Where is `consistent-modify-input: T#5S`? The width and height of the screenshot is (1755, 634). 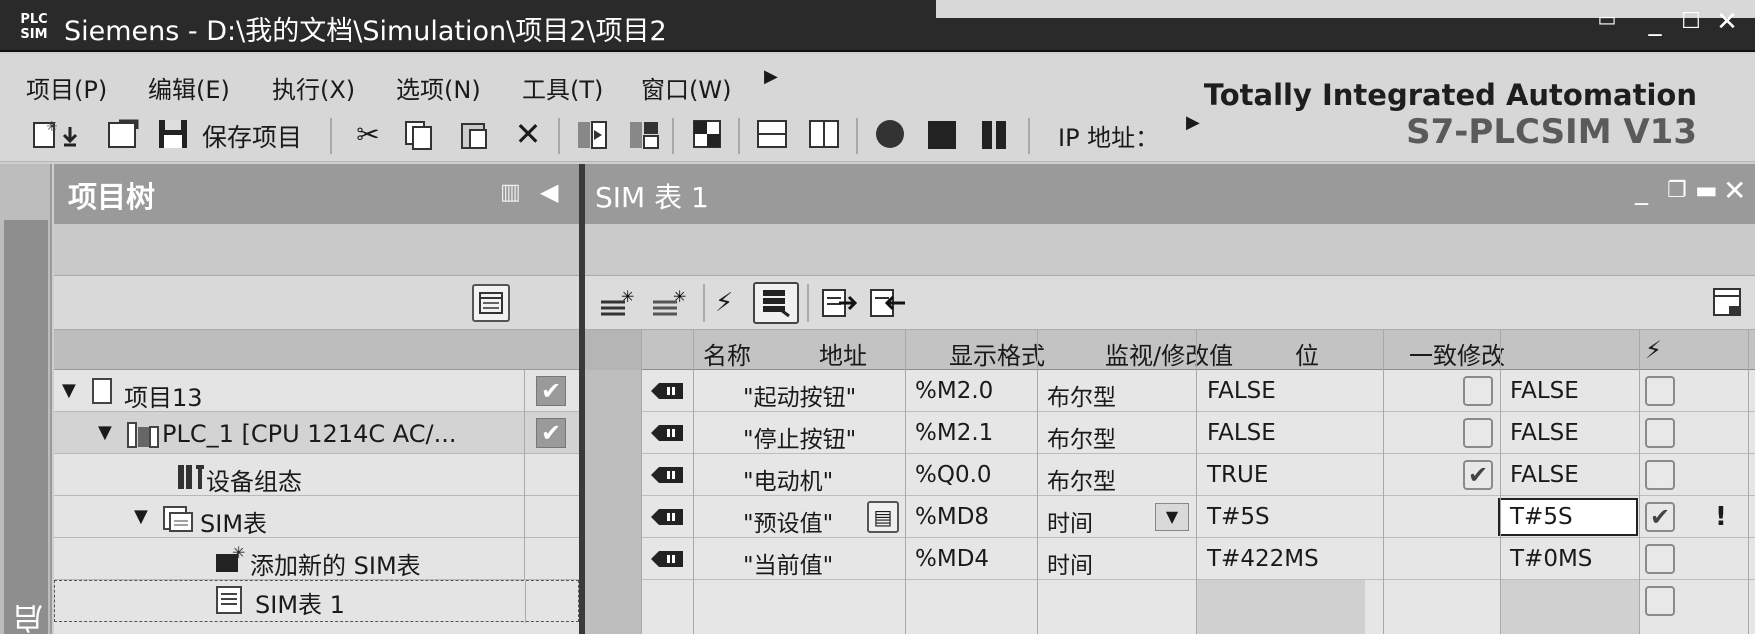 consistent-modify-input: T#5S is located at coordinates (1568, 517).